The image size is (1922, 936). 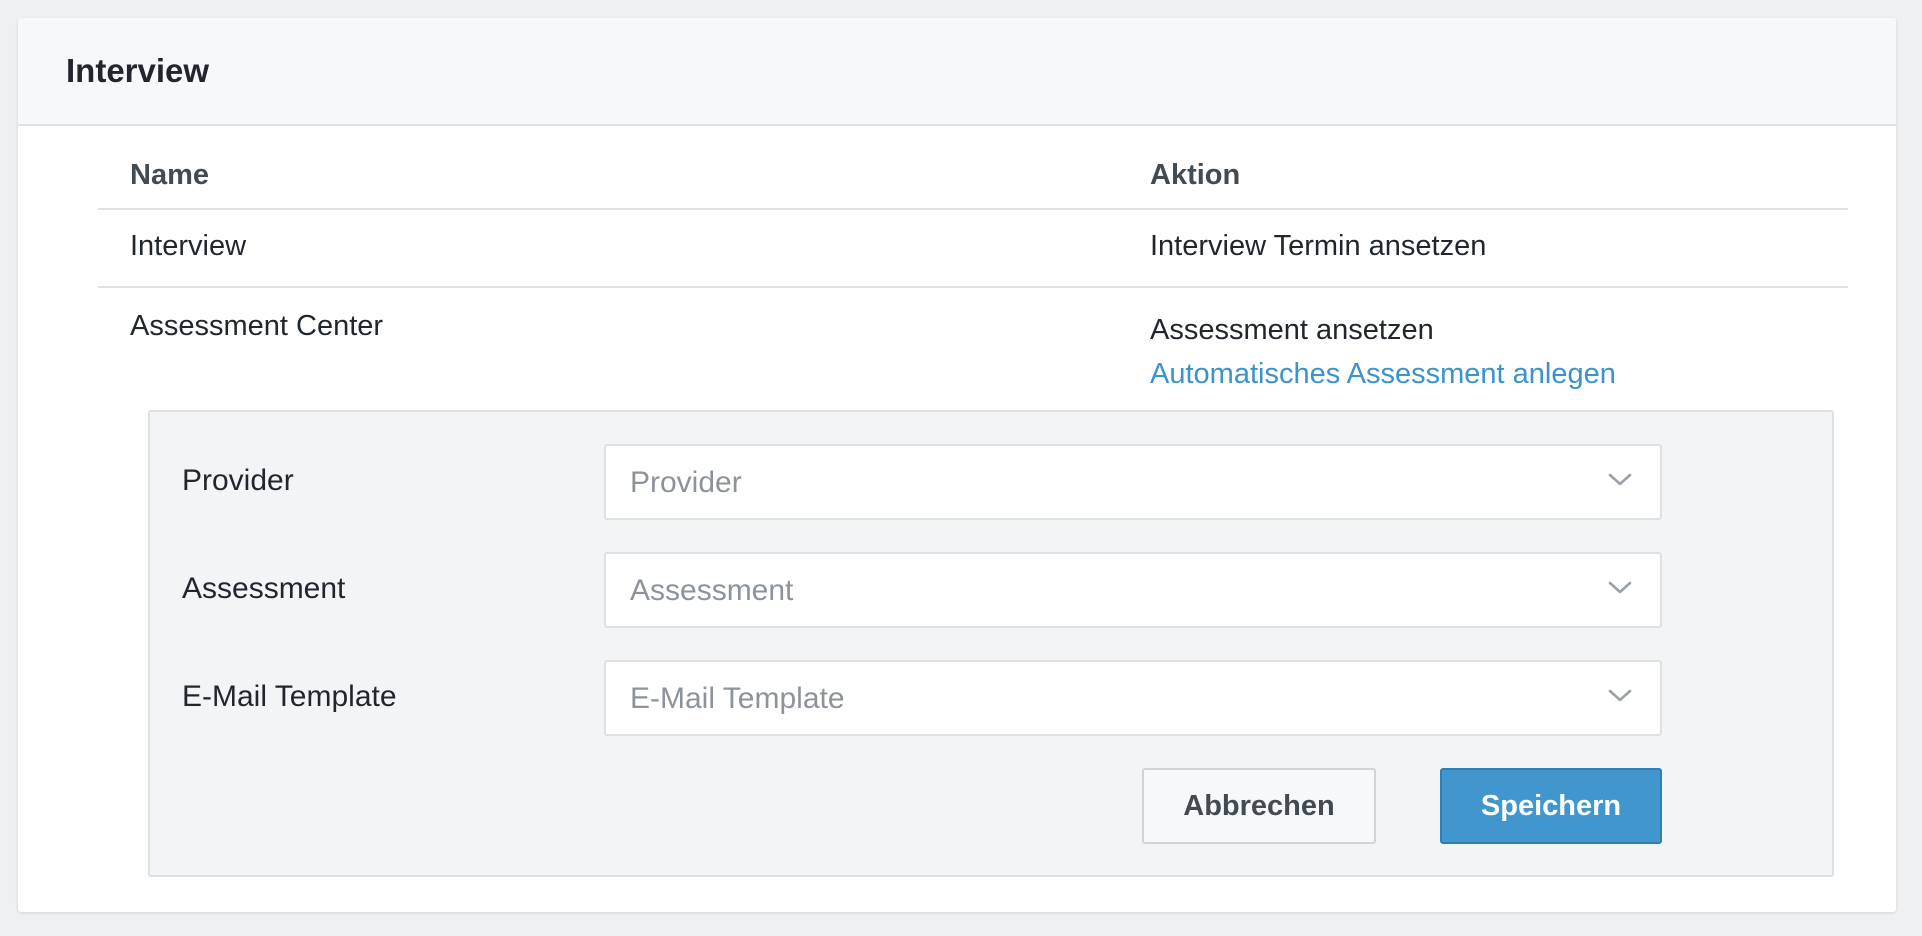 I want to click on assessment-select-placeholder: Assessment, so click(x=712, y=590).